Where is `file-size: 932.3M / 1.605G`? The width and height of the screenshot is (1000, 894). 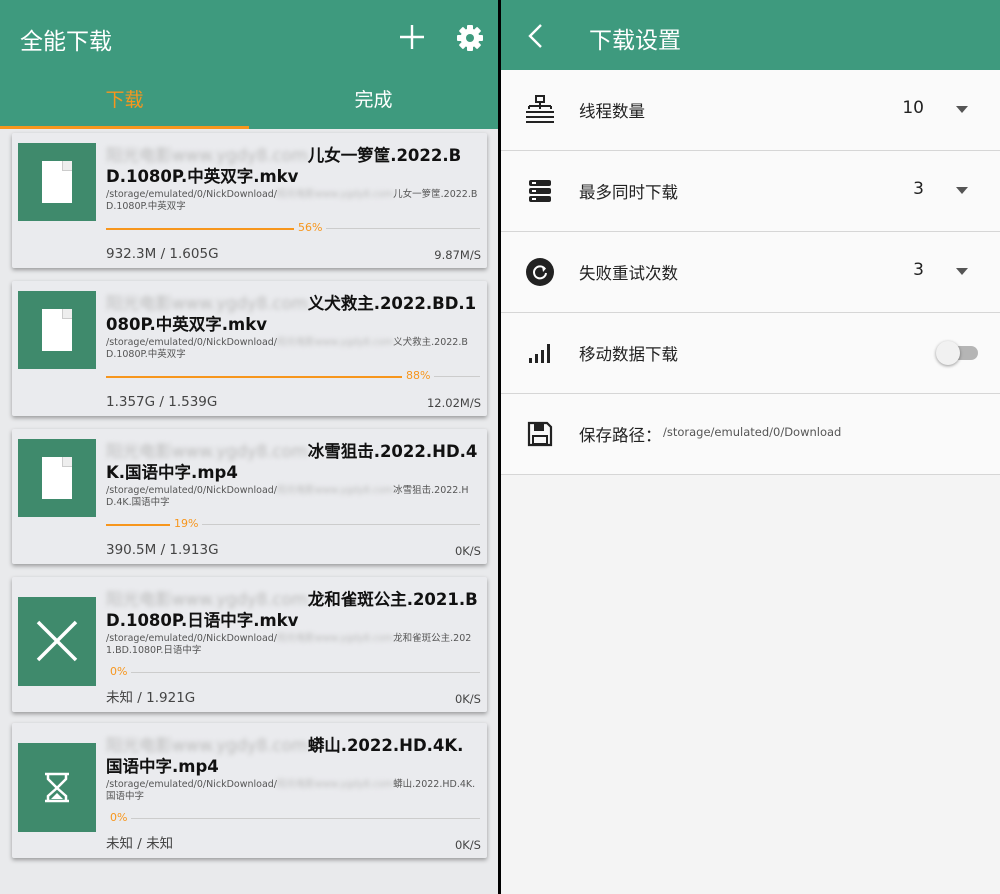 file-size: 932.3M / 1.605G is located at coordinates (162, 254).